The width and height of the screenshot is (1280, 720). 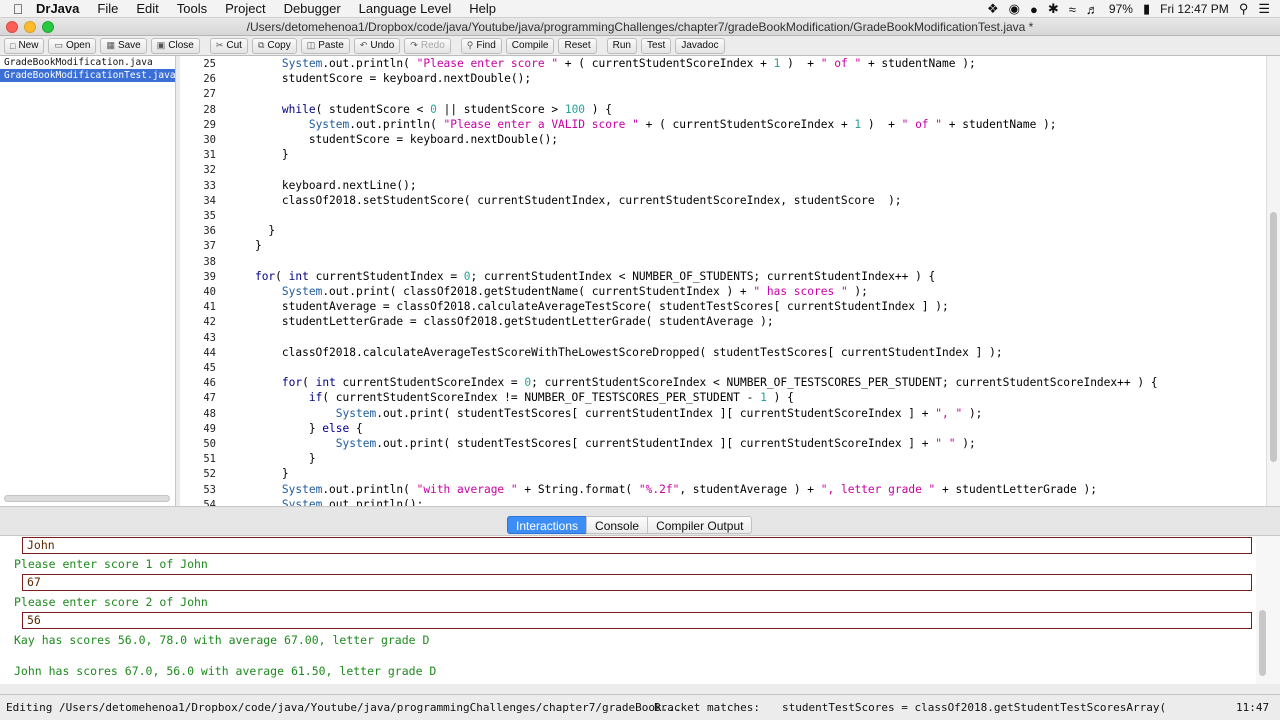 I want to click on save-button: ▦ Save, so click(x=123, y=45).